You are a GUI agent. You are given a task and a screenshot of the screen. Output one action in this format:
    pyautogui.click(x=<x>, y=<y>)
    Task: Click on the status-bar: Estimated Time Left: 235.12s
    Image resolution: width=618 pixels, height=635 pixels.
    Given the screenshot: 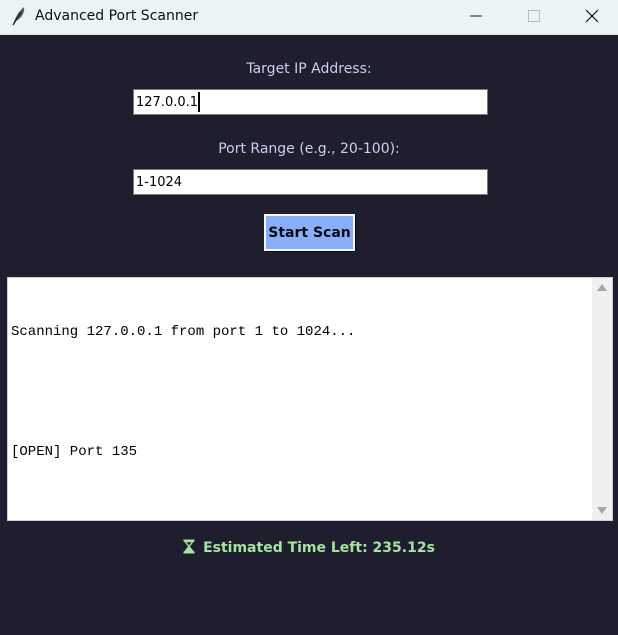 What is the action you would take?
    pyautogui.click(x=309, y=548)
    